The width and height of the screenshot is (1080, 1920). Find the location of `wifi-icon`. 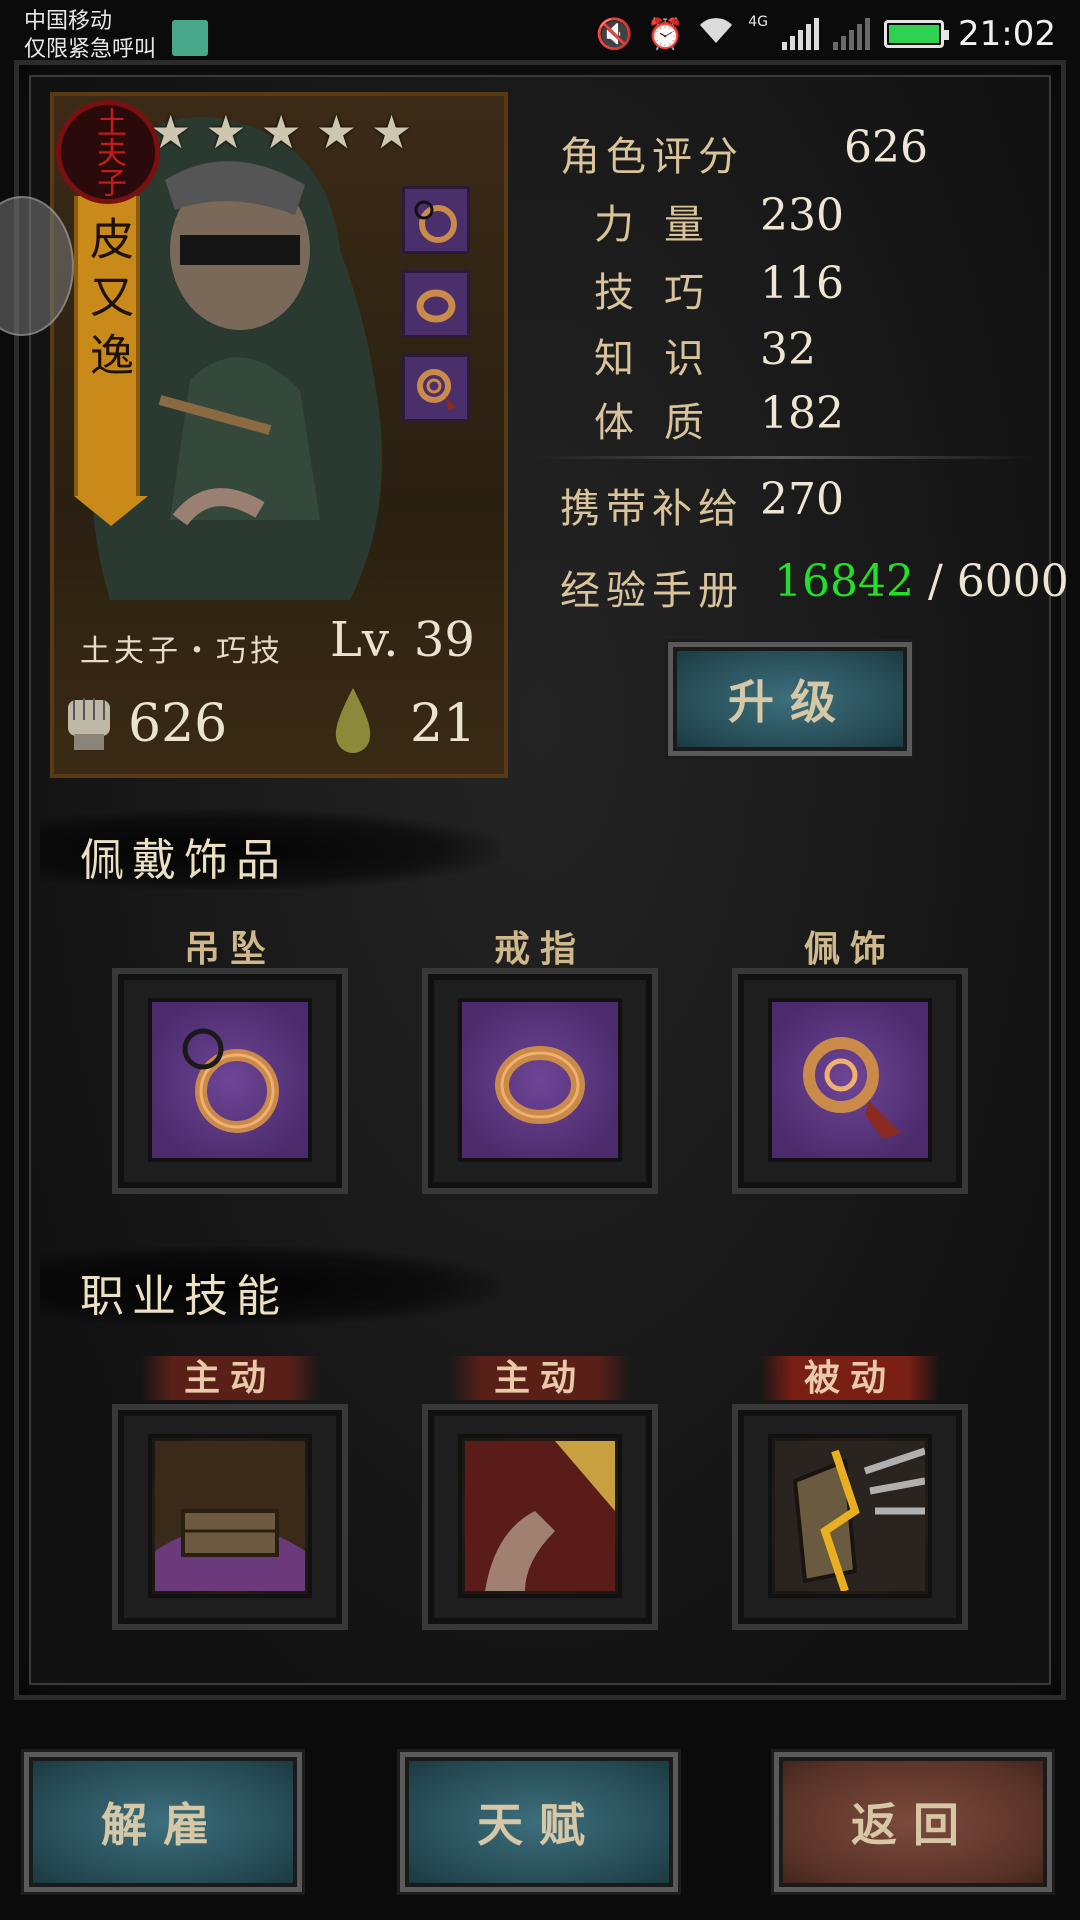

wifi-icon is located at coordinates (716, 34).